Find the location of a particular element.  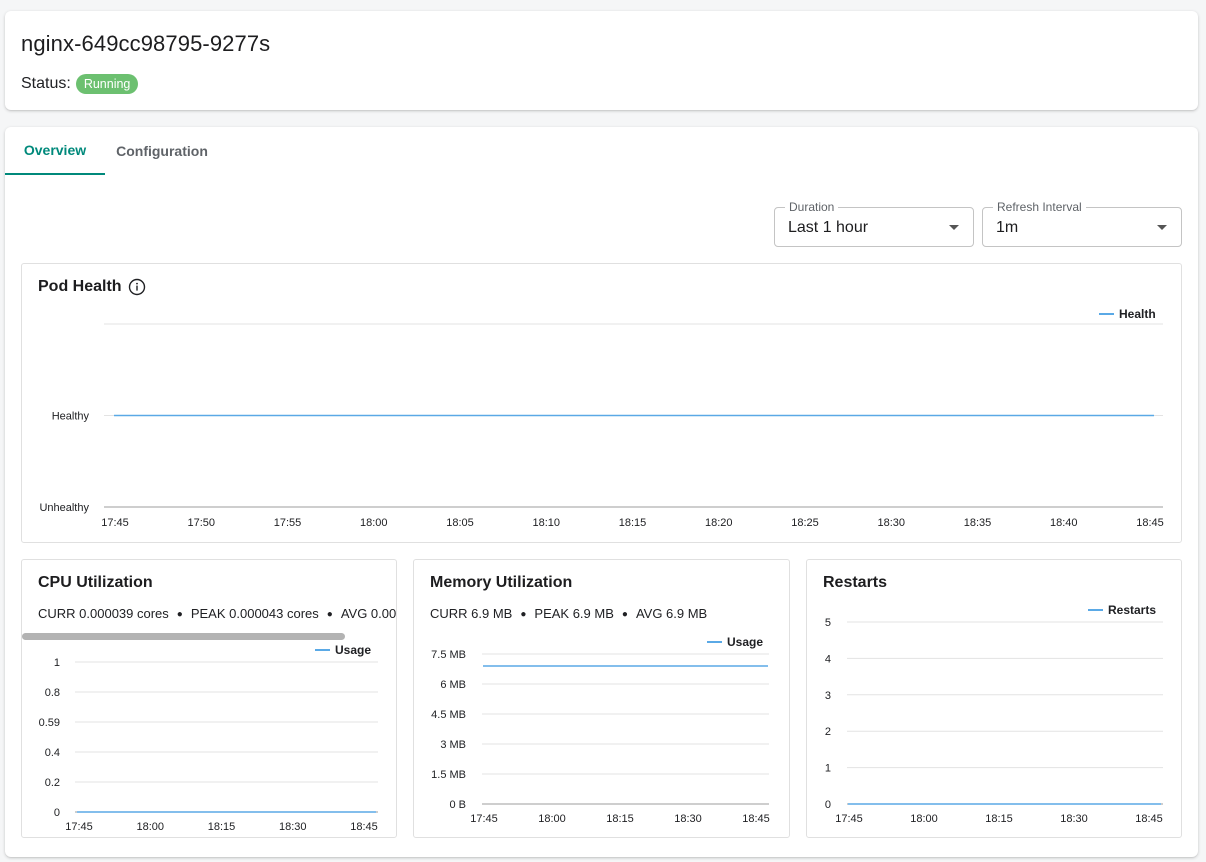

y-tick-label: 2 is located at coordinates (828, 732).